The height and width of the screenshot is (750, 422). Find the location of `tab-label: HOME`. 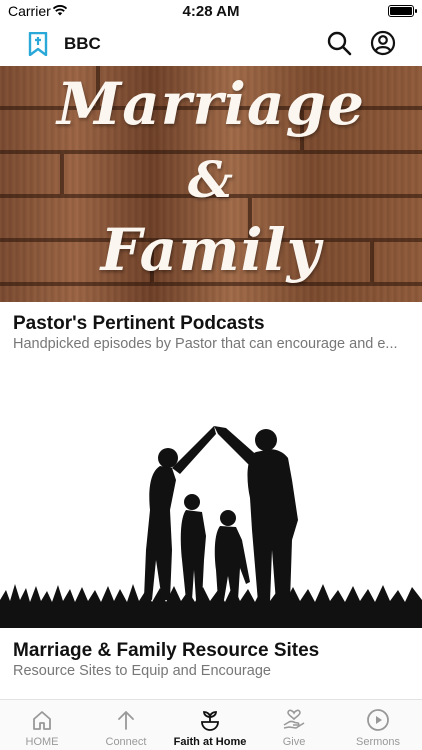

tab-label: HOME is located at coordinates (42, 742).